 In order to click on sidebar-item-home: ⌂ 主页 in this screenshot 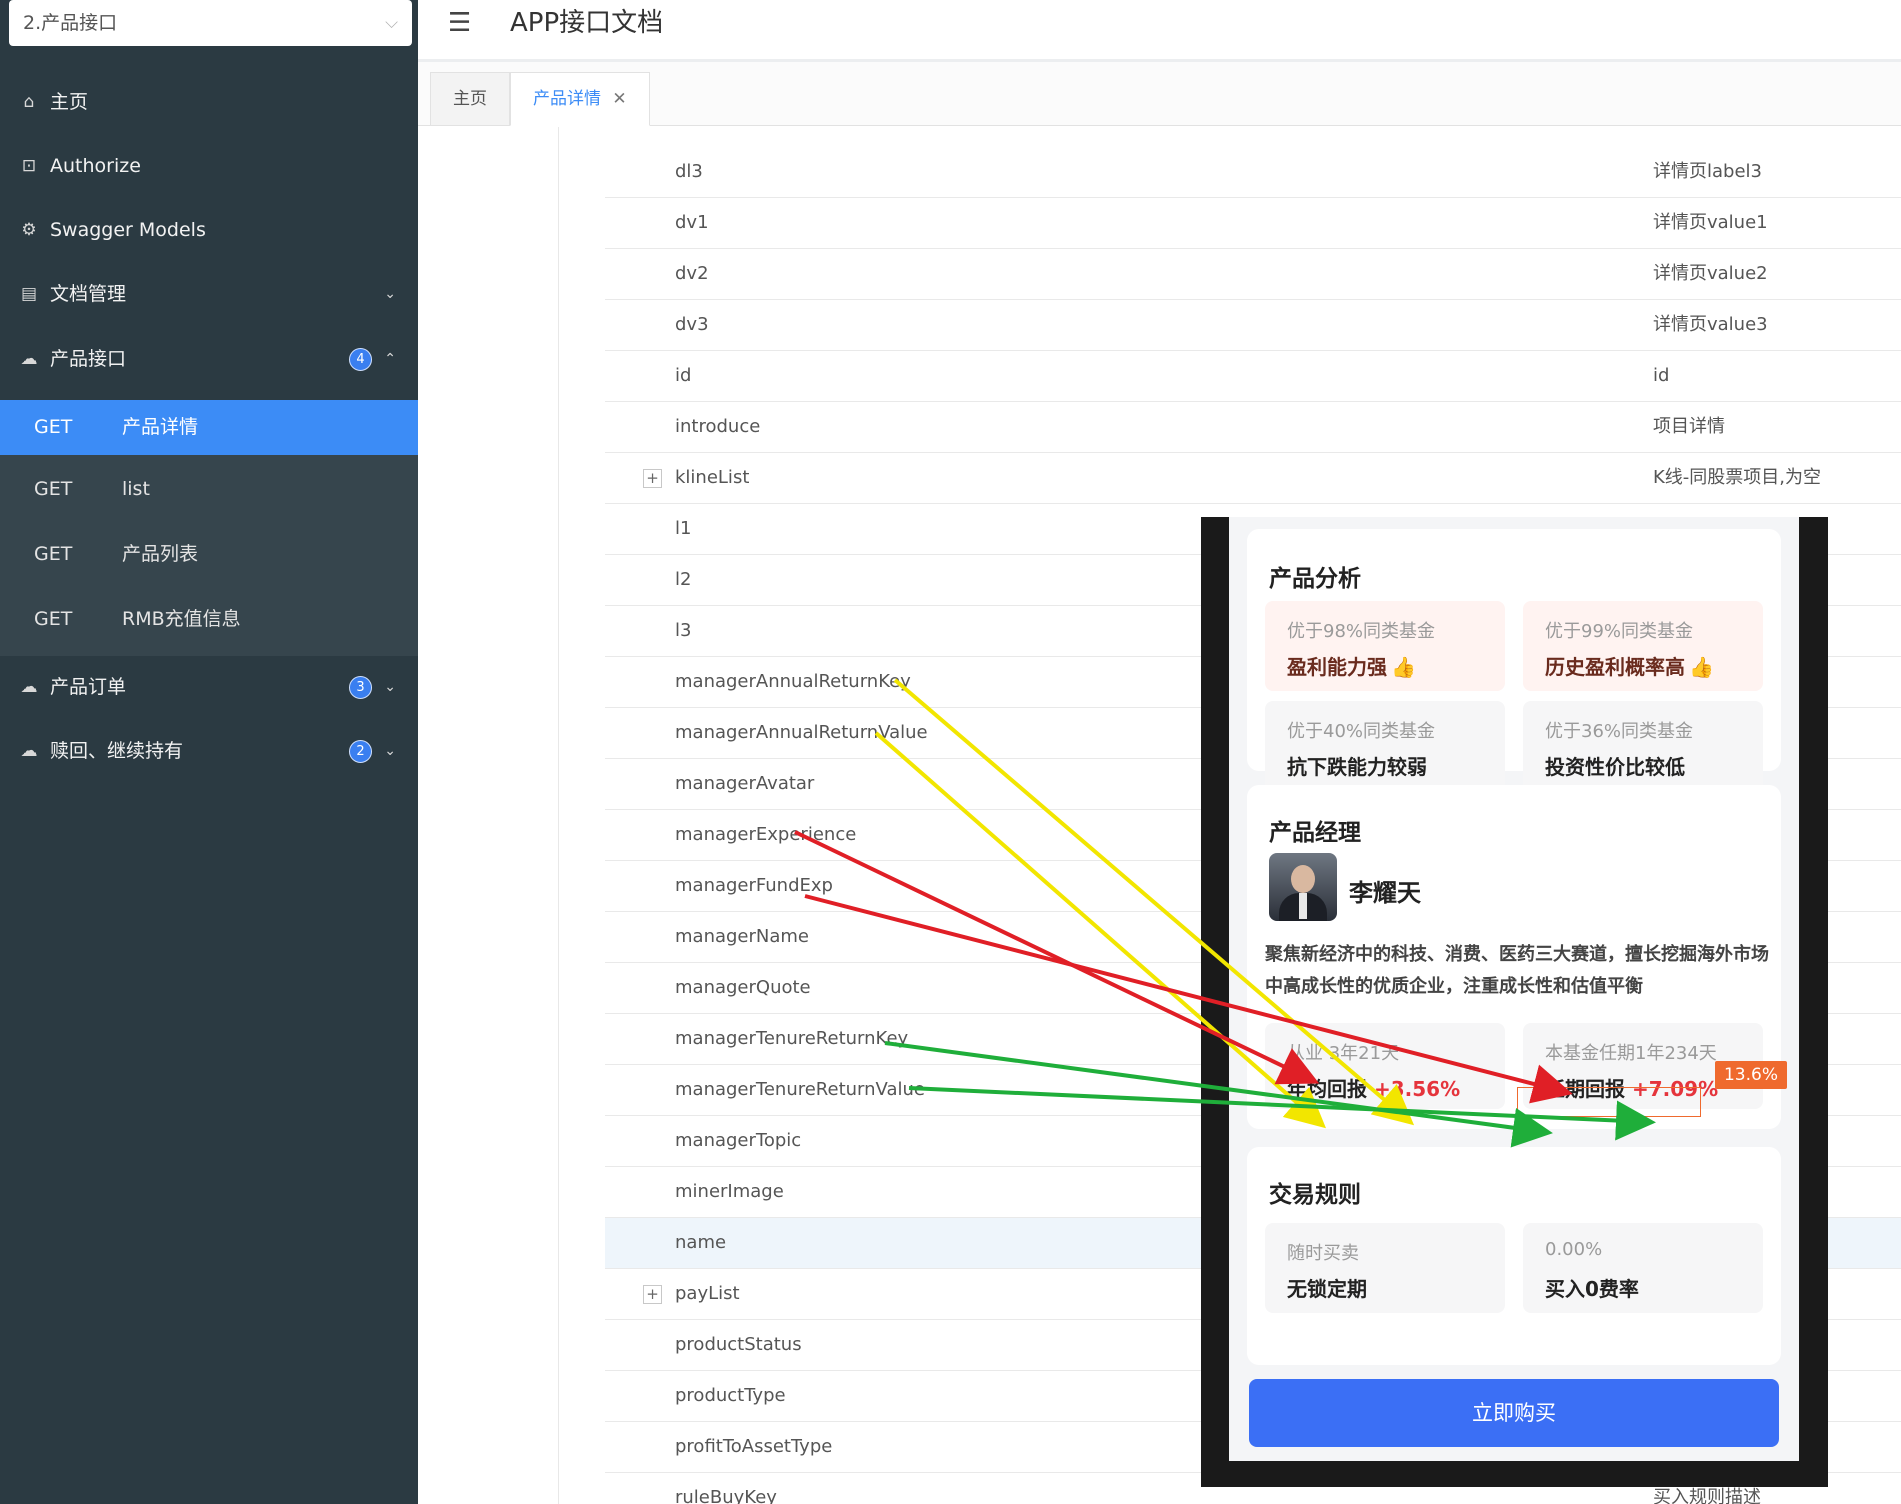, I will do `click(209, 102)`.